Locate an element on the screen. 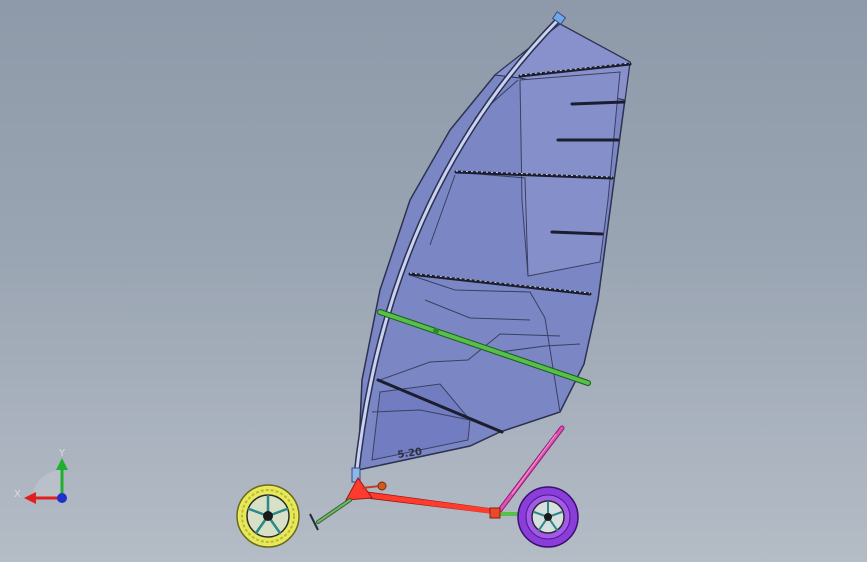  front-wheel is located at coordinates (268, 516).